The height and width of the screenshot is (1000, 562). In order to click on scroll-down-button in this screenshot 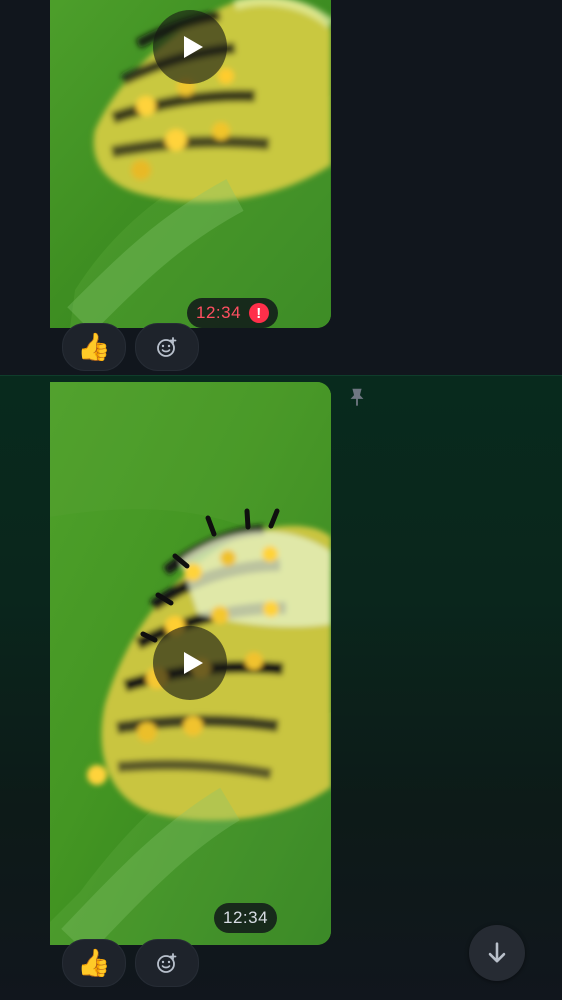, I will do `click(497, 953)`.